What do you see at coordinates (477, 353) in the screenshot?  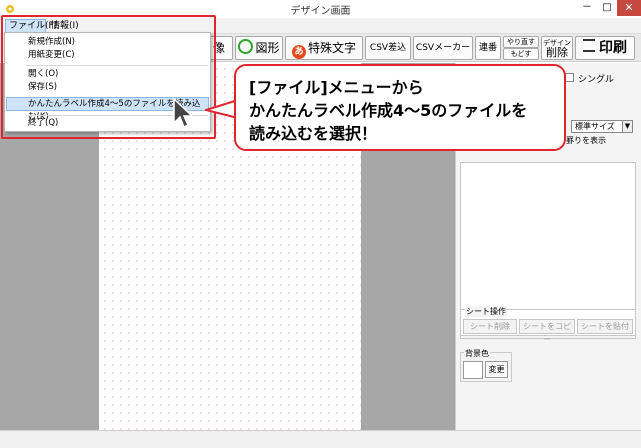 I see `background-color-legend: 背景色` at bounding box center [477, 353].